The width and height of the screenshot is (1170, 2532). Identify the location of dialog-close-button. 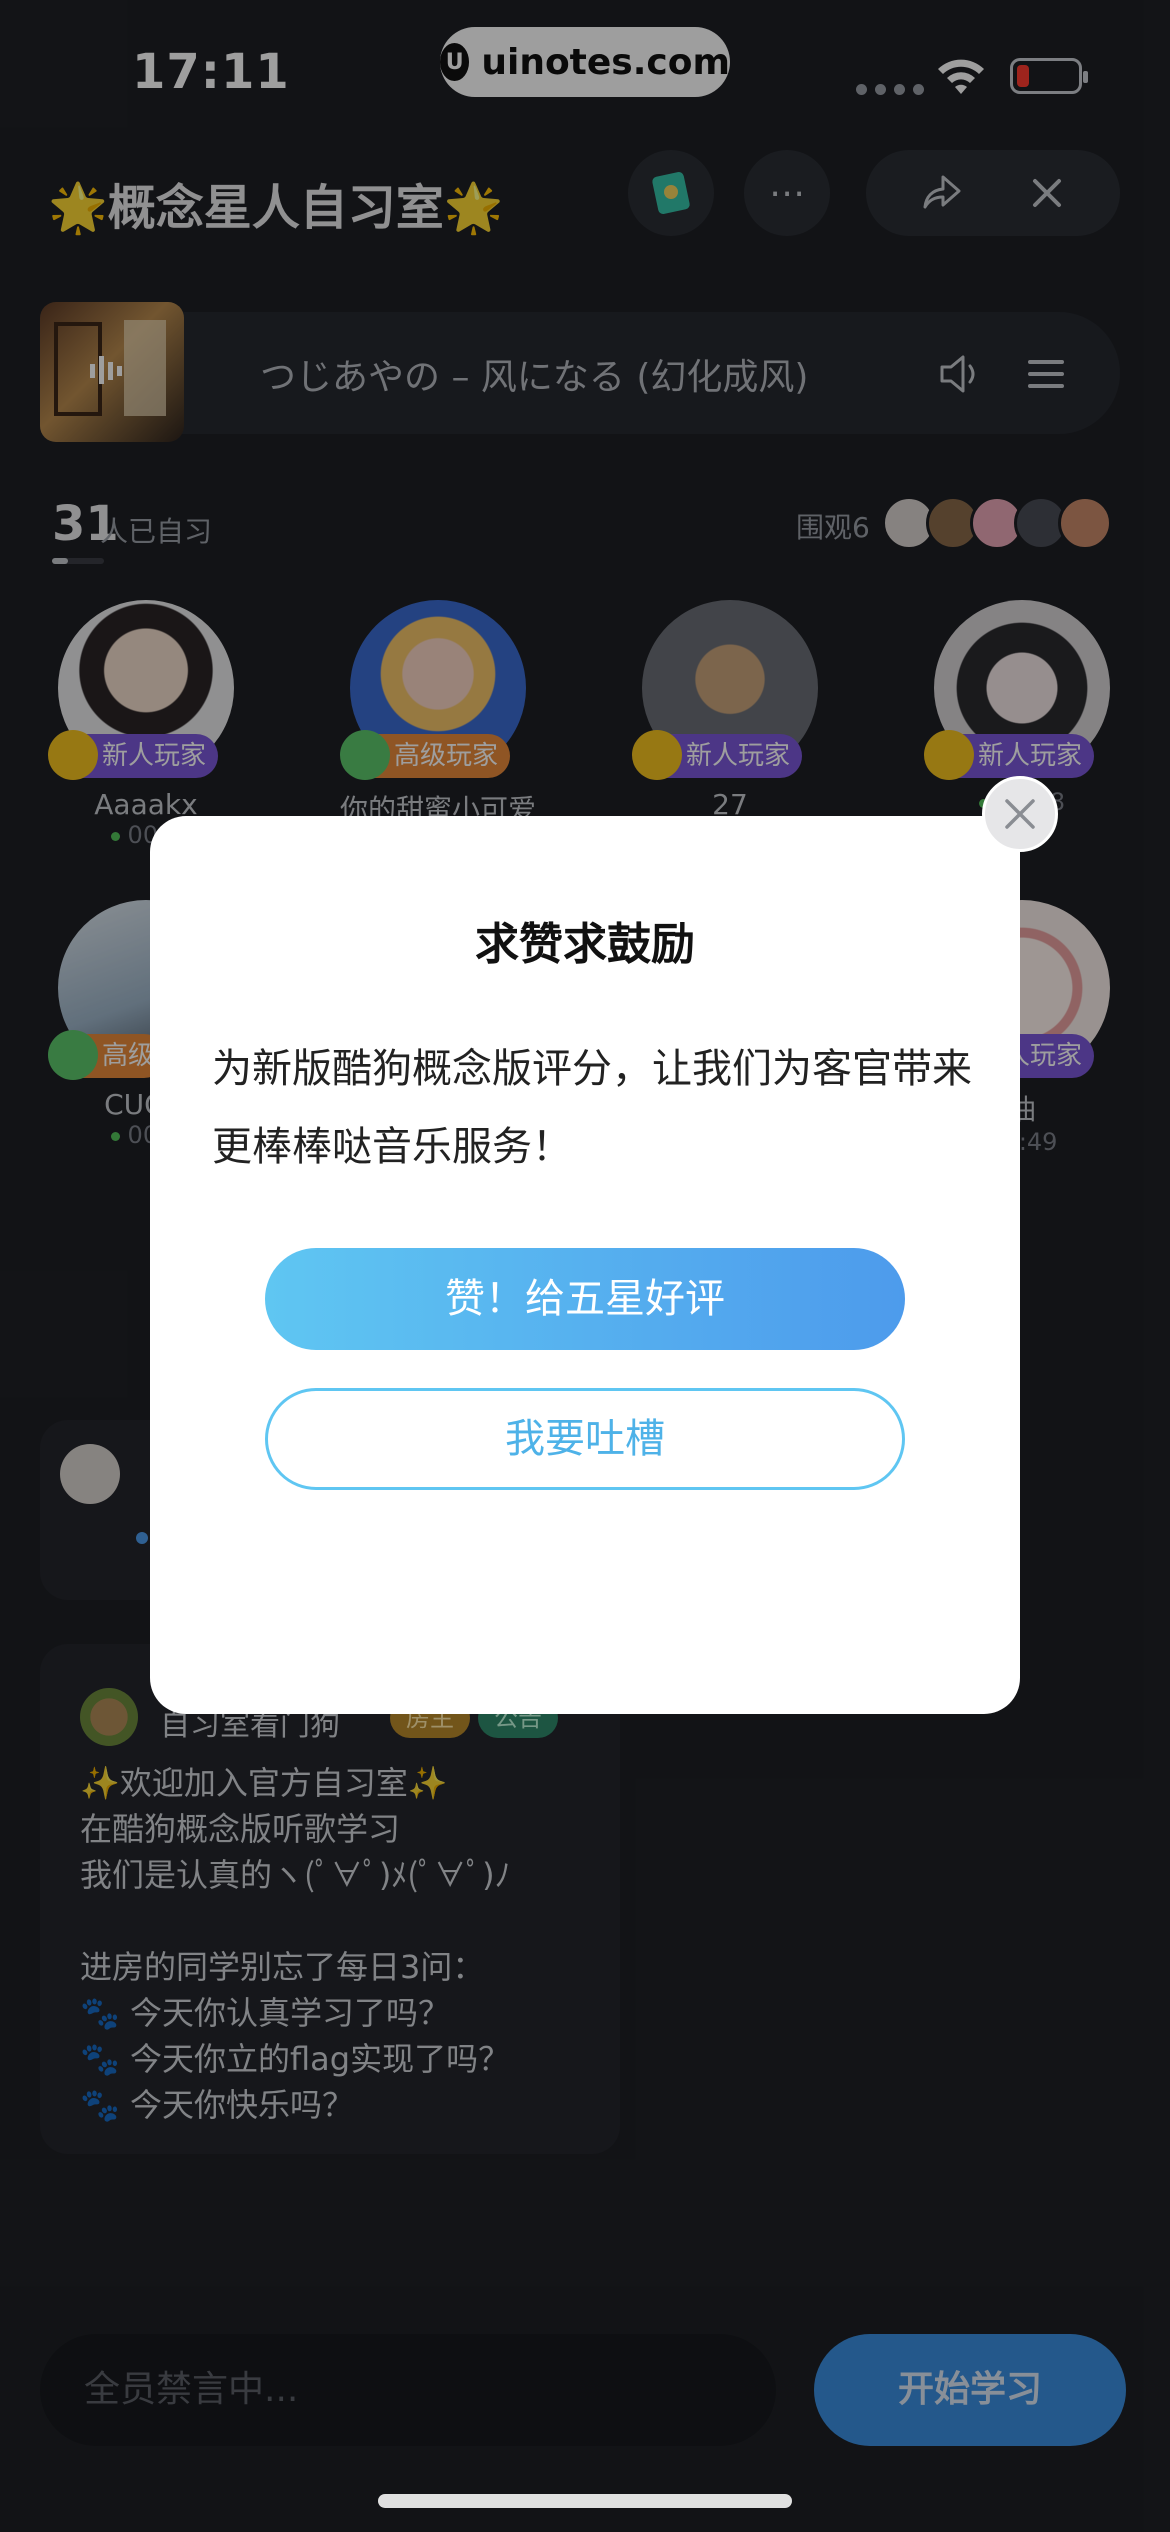
(1020, 814).